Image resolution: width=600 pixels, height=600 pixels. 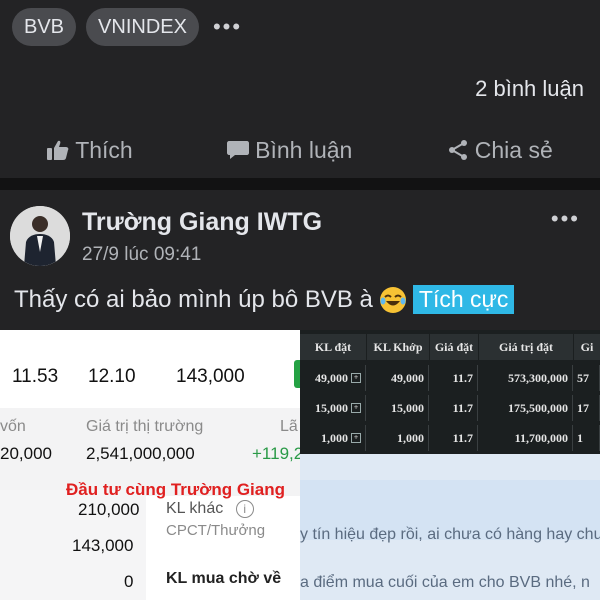 I want to click on col-header: Gi, so click(x=587, y=347).